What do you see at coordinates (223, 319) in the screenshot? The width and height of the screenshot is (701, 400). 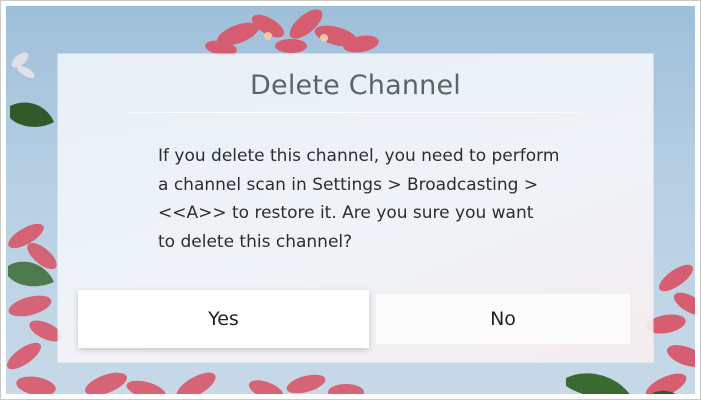 I see `yes-button: Yes` at bounding box center [223, 319].